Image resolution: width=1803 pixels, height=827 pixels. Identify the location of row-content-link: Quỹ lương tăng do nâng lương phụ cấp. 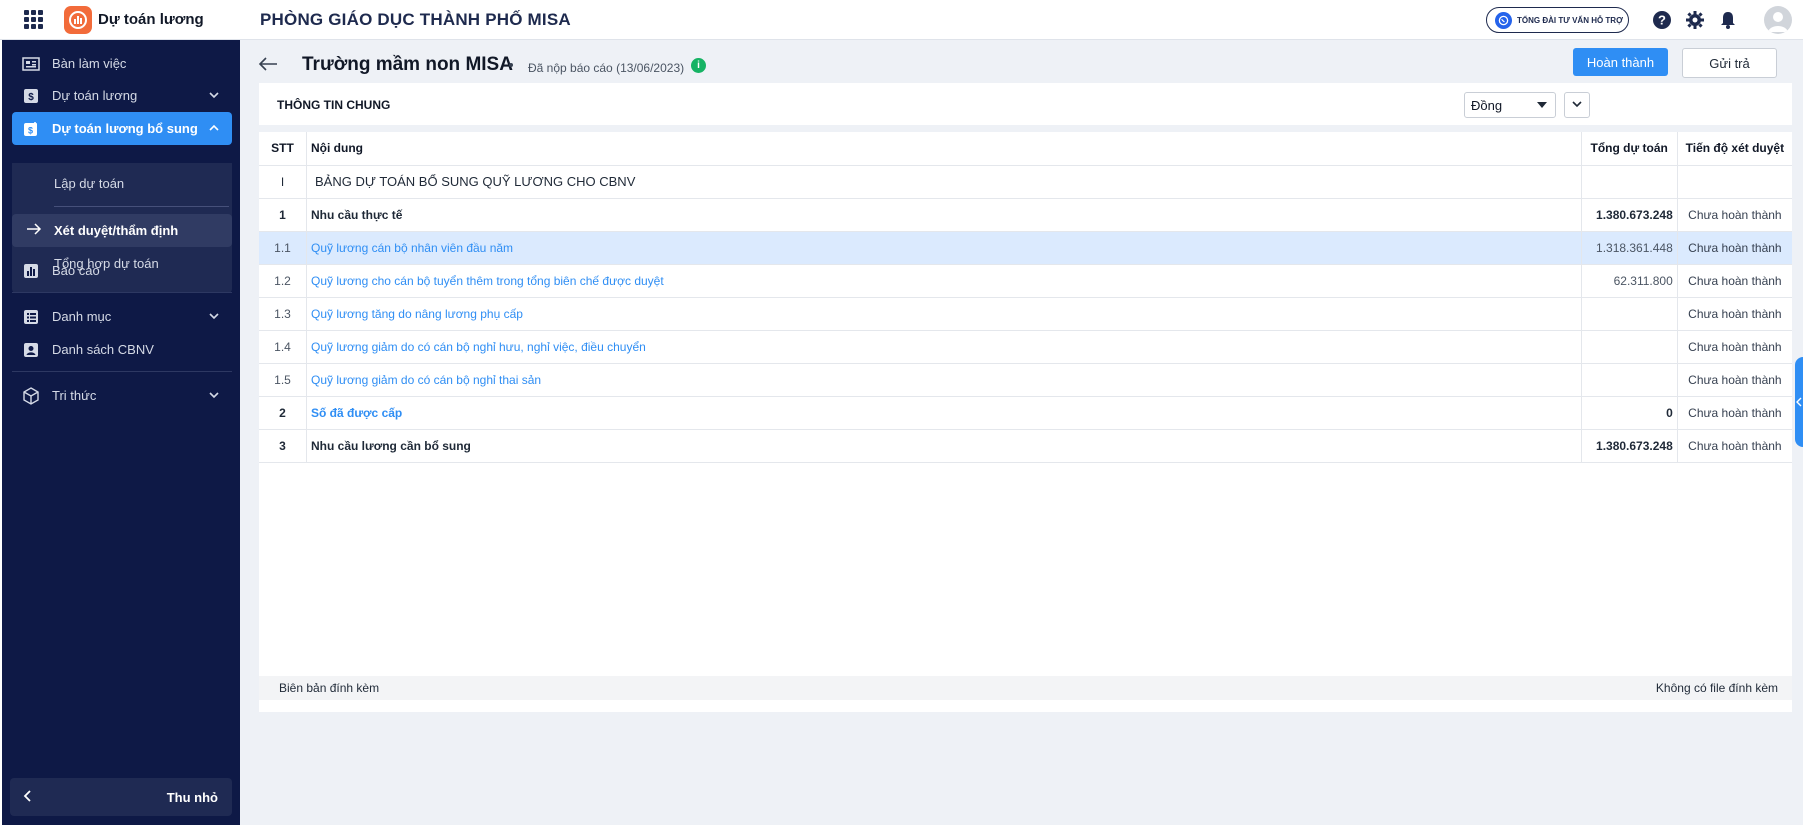
(944, 314).